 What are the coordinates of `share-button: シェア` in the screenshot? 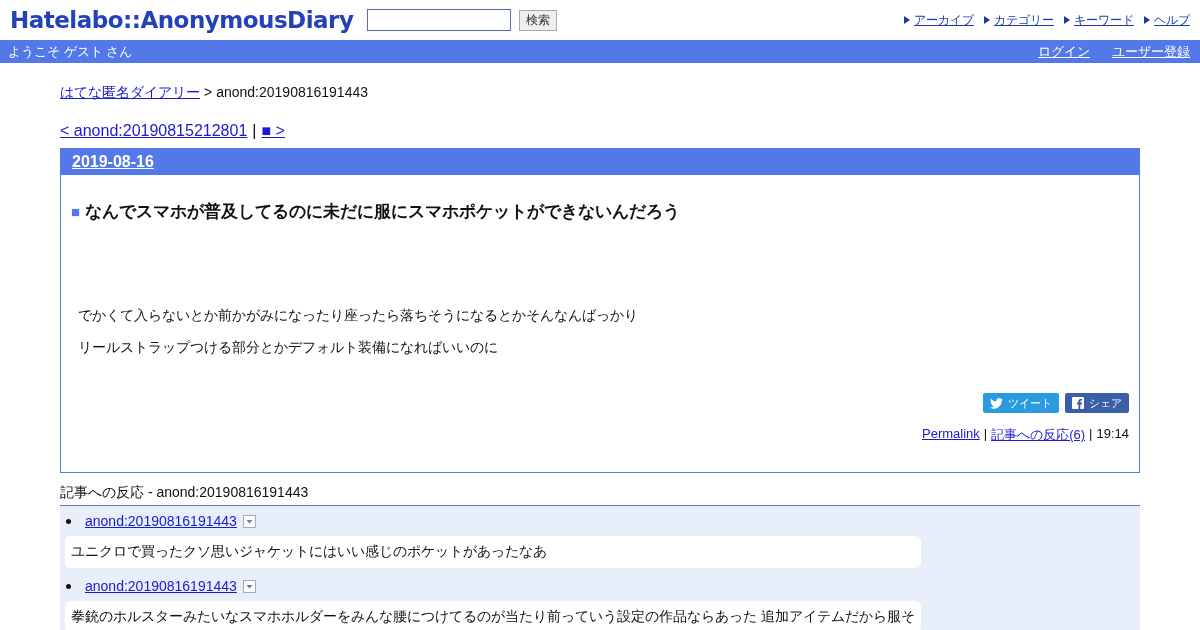 It's located at (1097, 403).